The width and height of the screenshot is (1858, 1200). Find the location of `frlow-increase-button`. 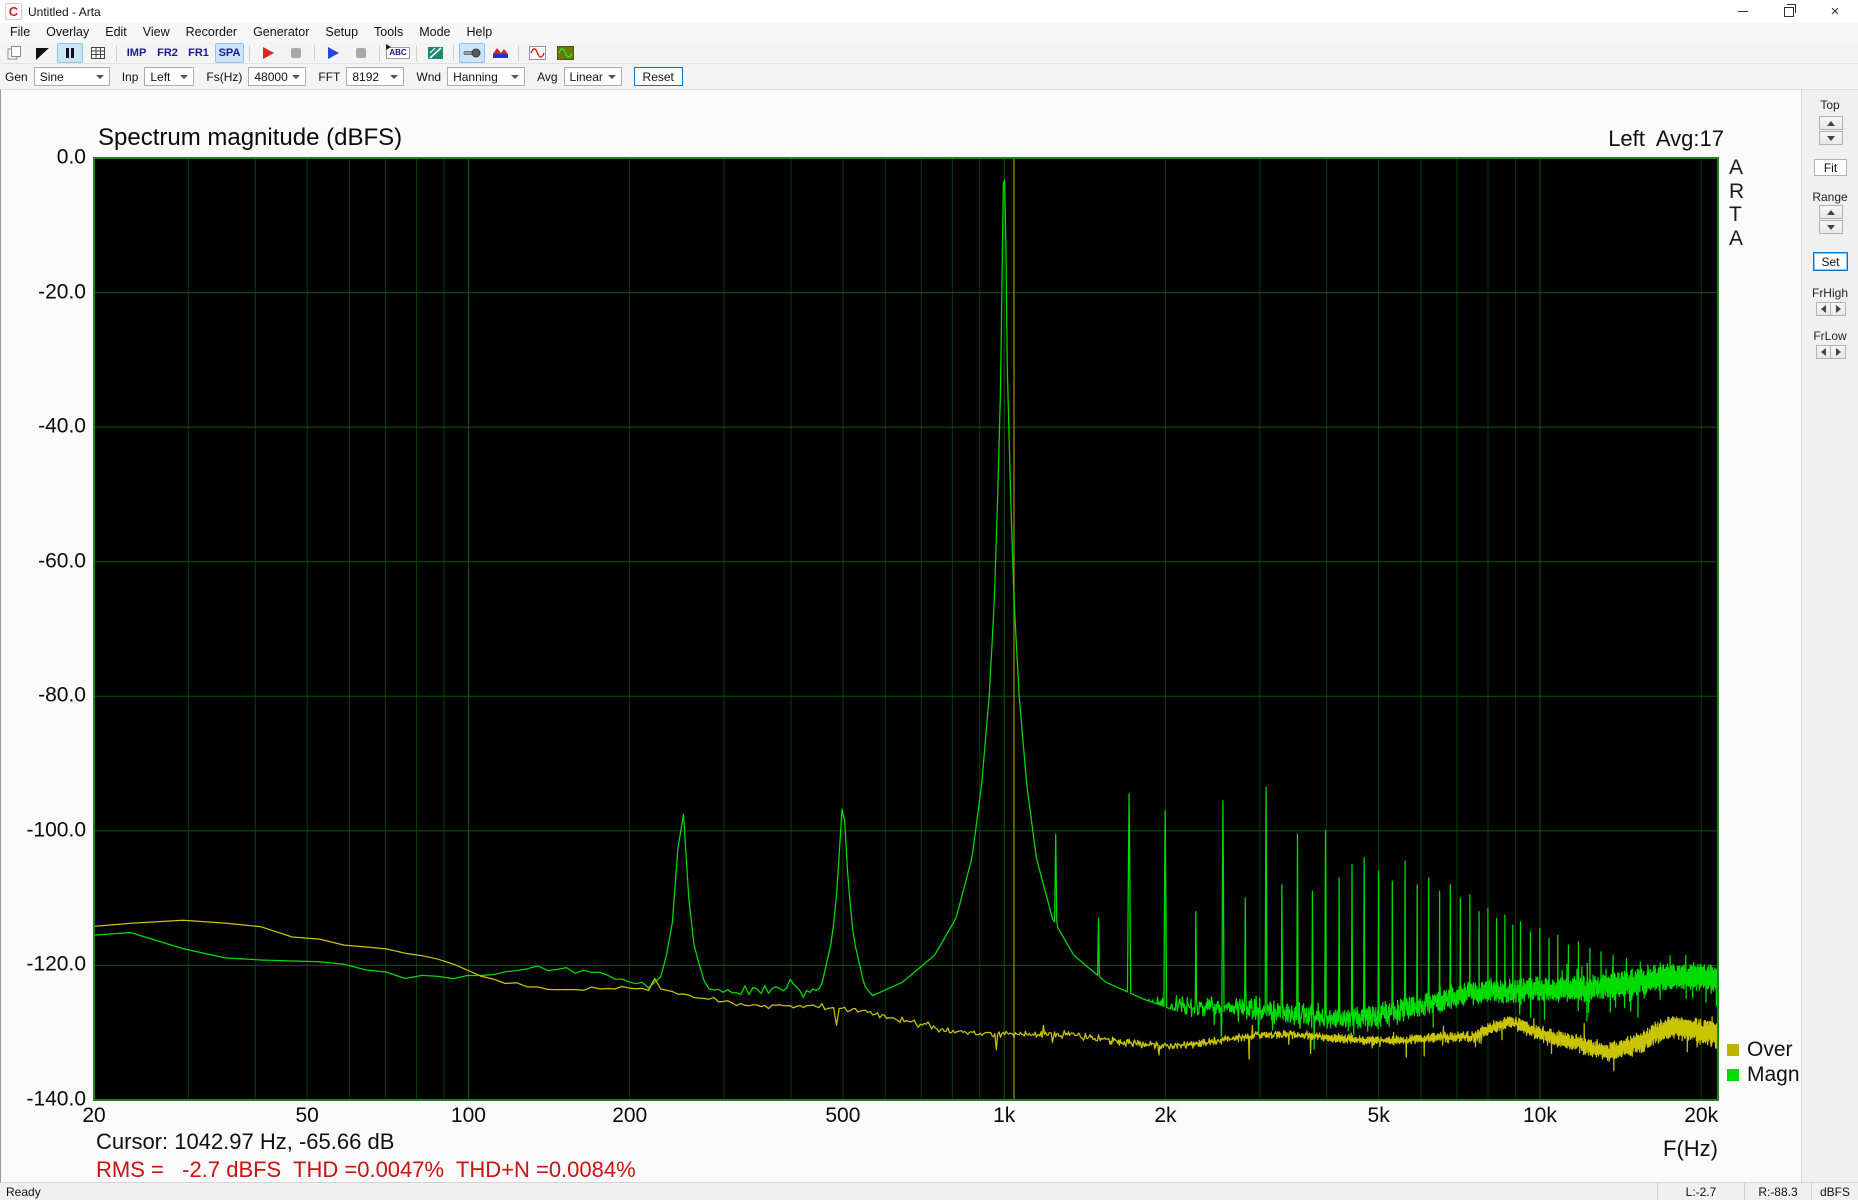

frlow-increase-button is located at coordinates (1838, 352).